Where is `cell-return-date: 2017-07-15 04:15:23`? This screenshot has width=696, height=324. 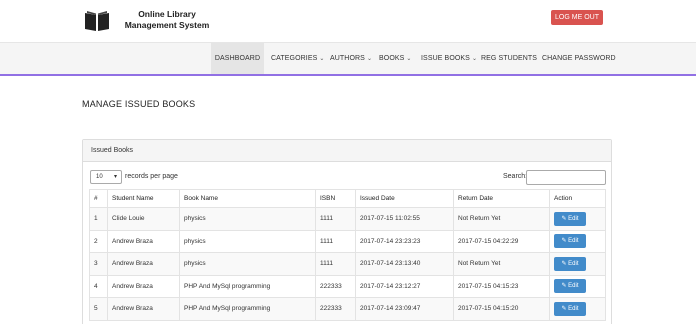
cell-return-date: 2017-07-15 04:15:23 is located at coordinates (501, 286).